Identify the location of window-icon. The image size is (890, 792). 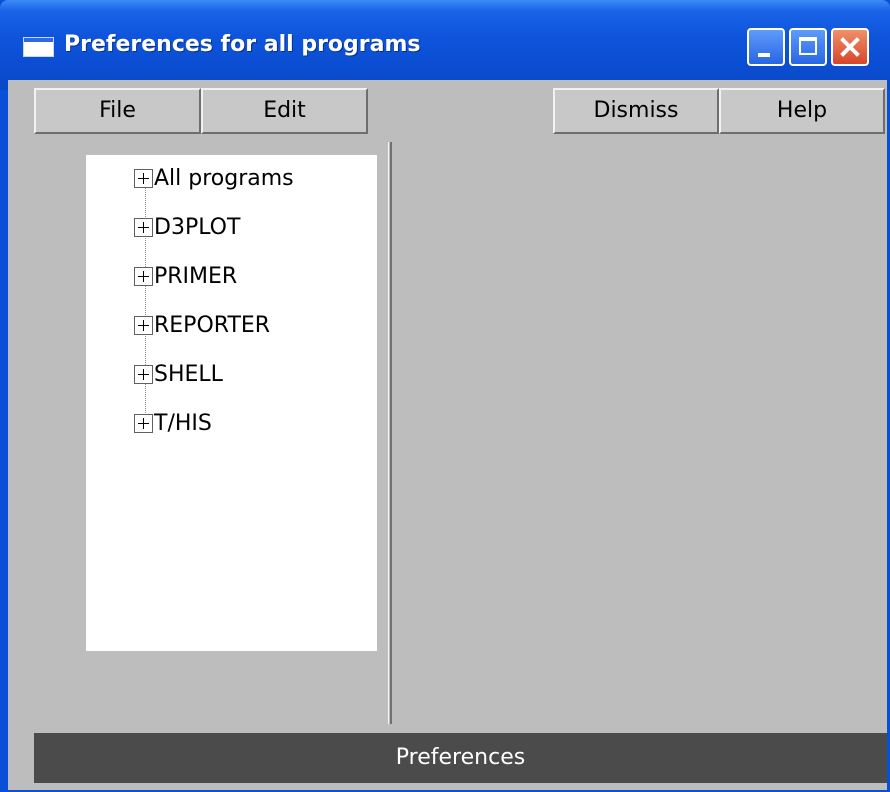
(38, 47).